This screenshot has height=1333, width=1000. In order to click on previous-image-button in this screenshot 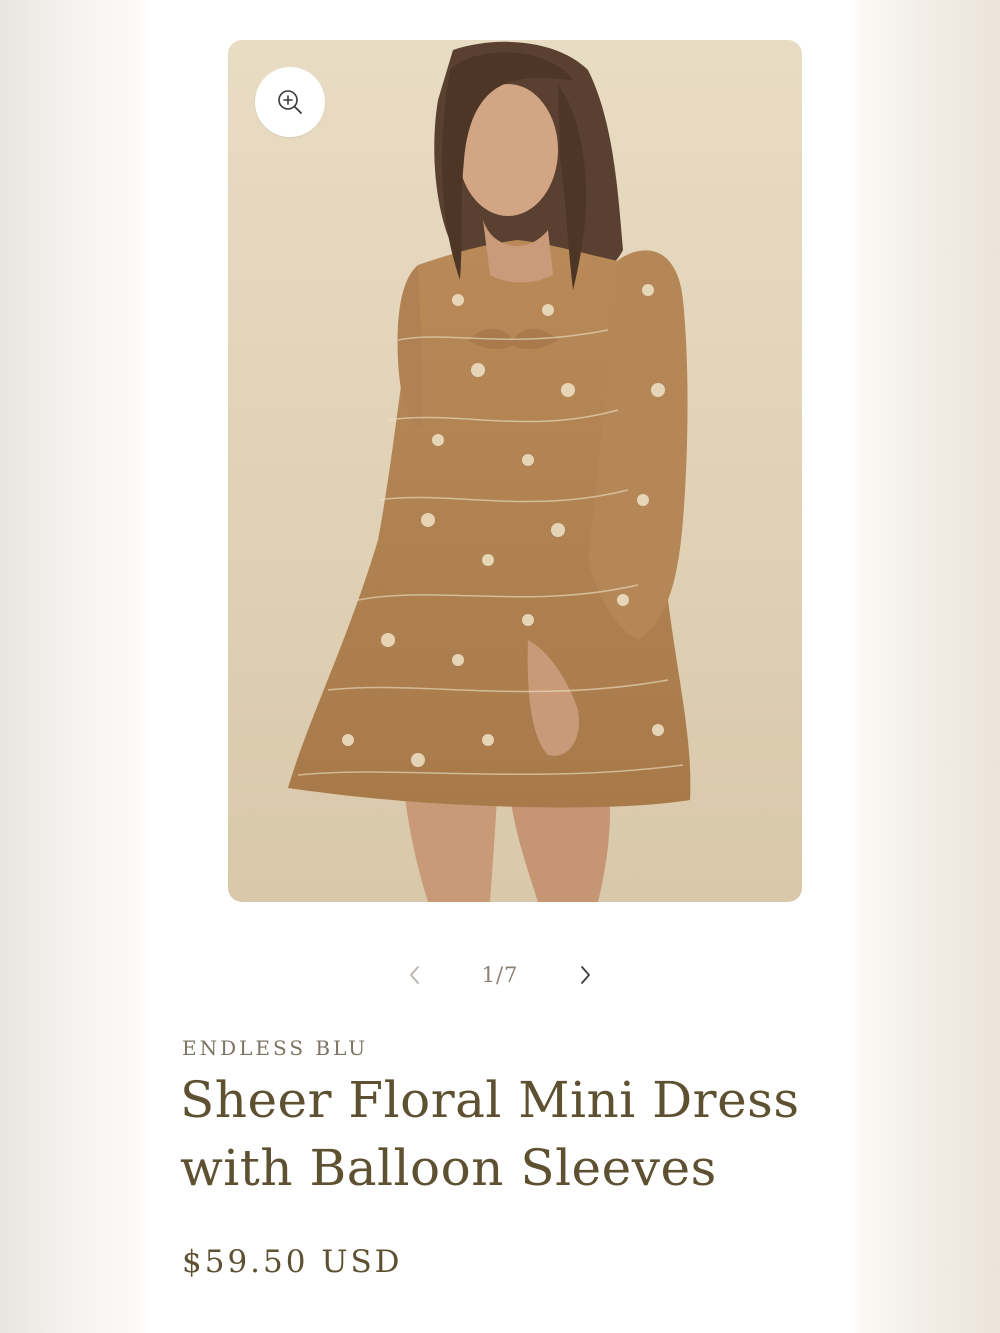, I will do `click(415, 975)`.